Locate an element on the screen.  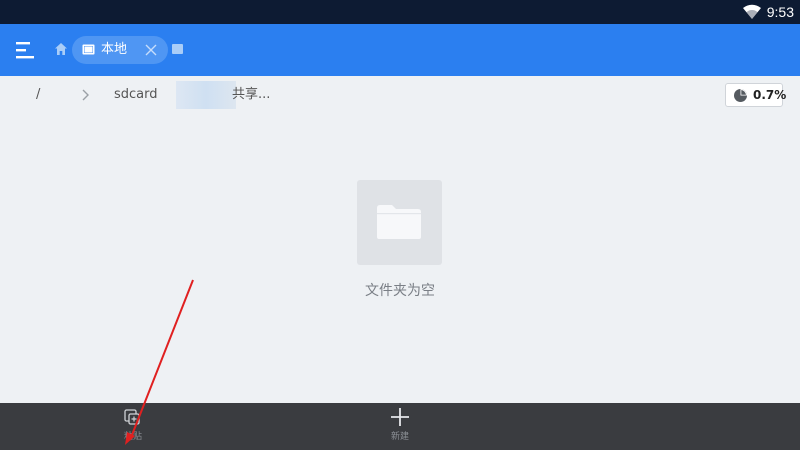
home-icon is located at coordinates (61, 49).